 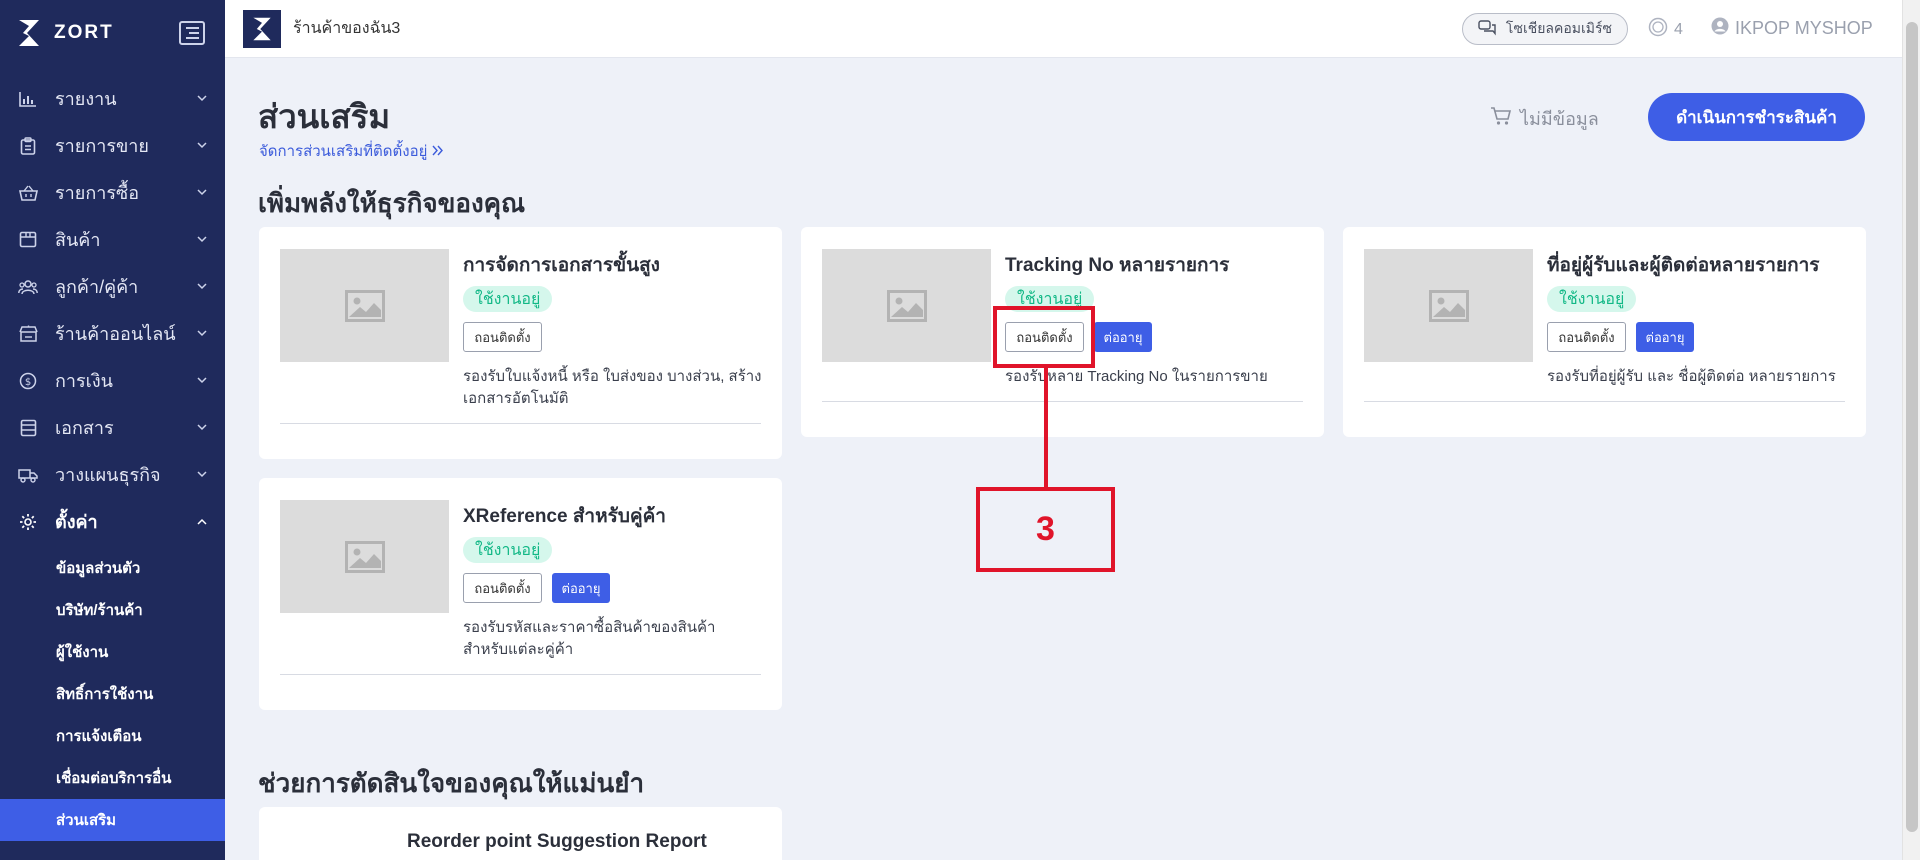 I want to click on coin-icon, so click(x=1658, y=29).